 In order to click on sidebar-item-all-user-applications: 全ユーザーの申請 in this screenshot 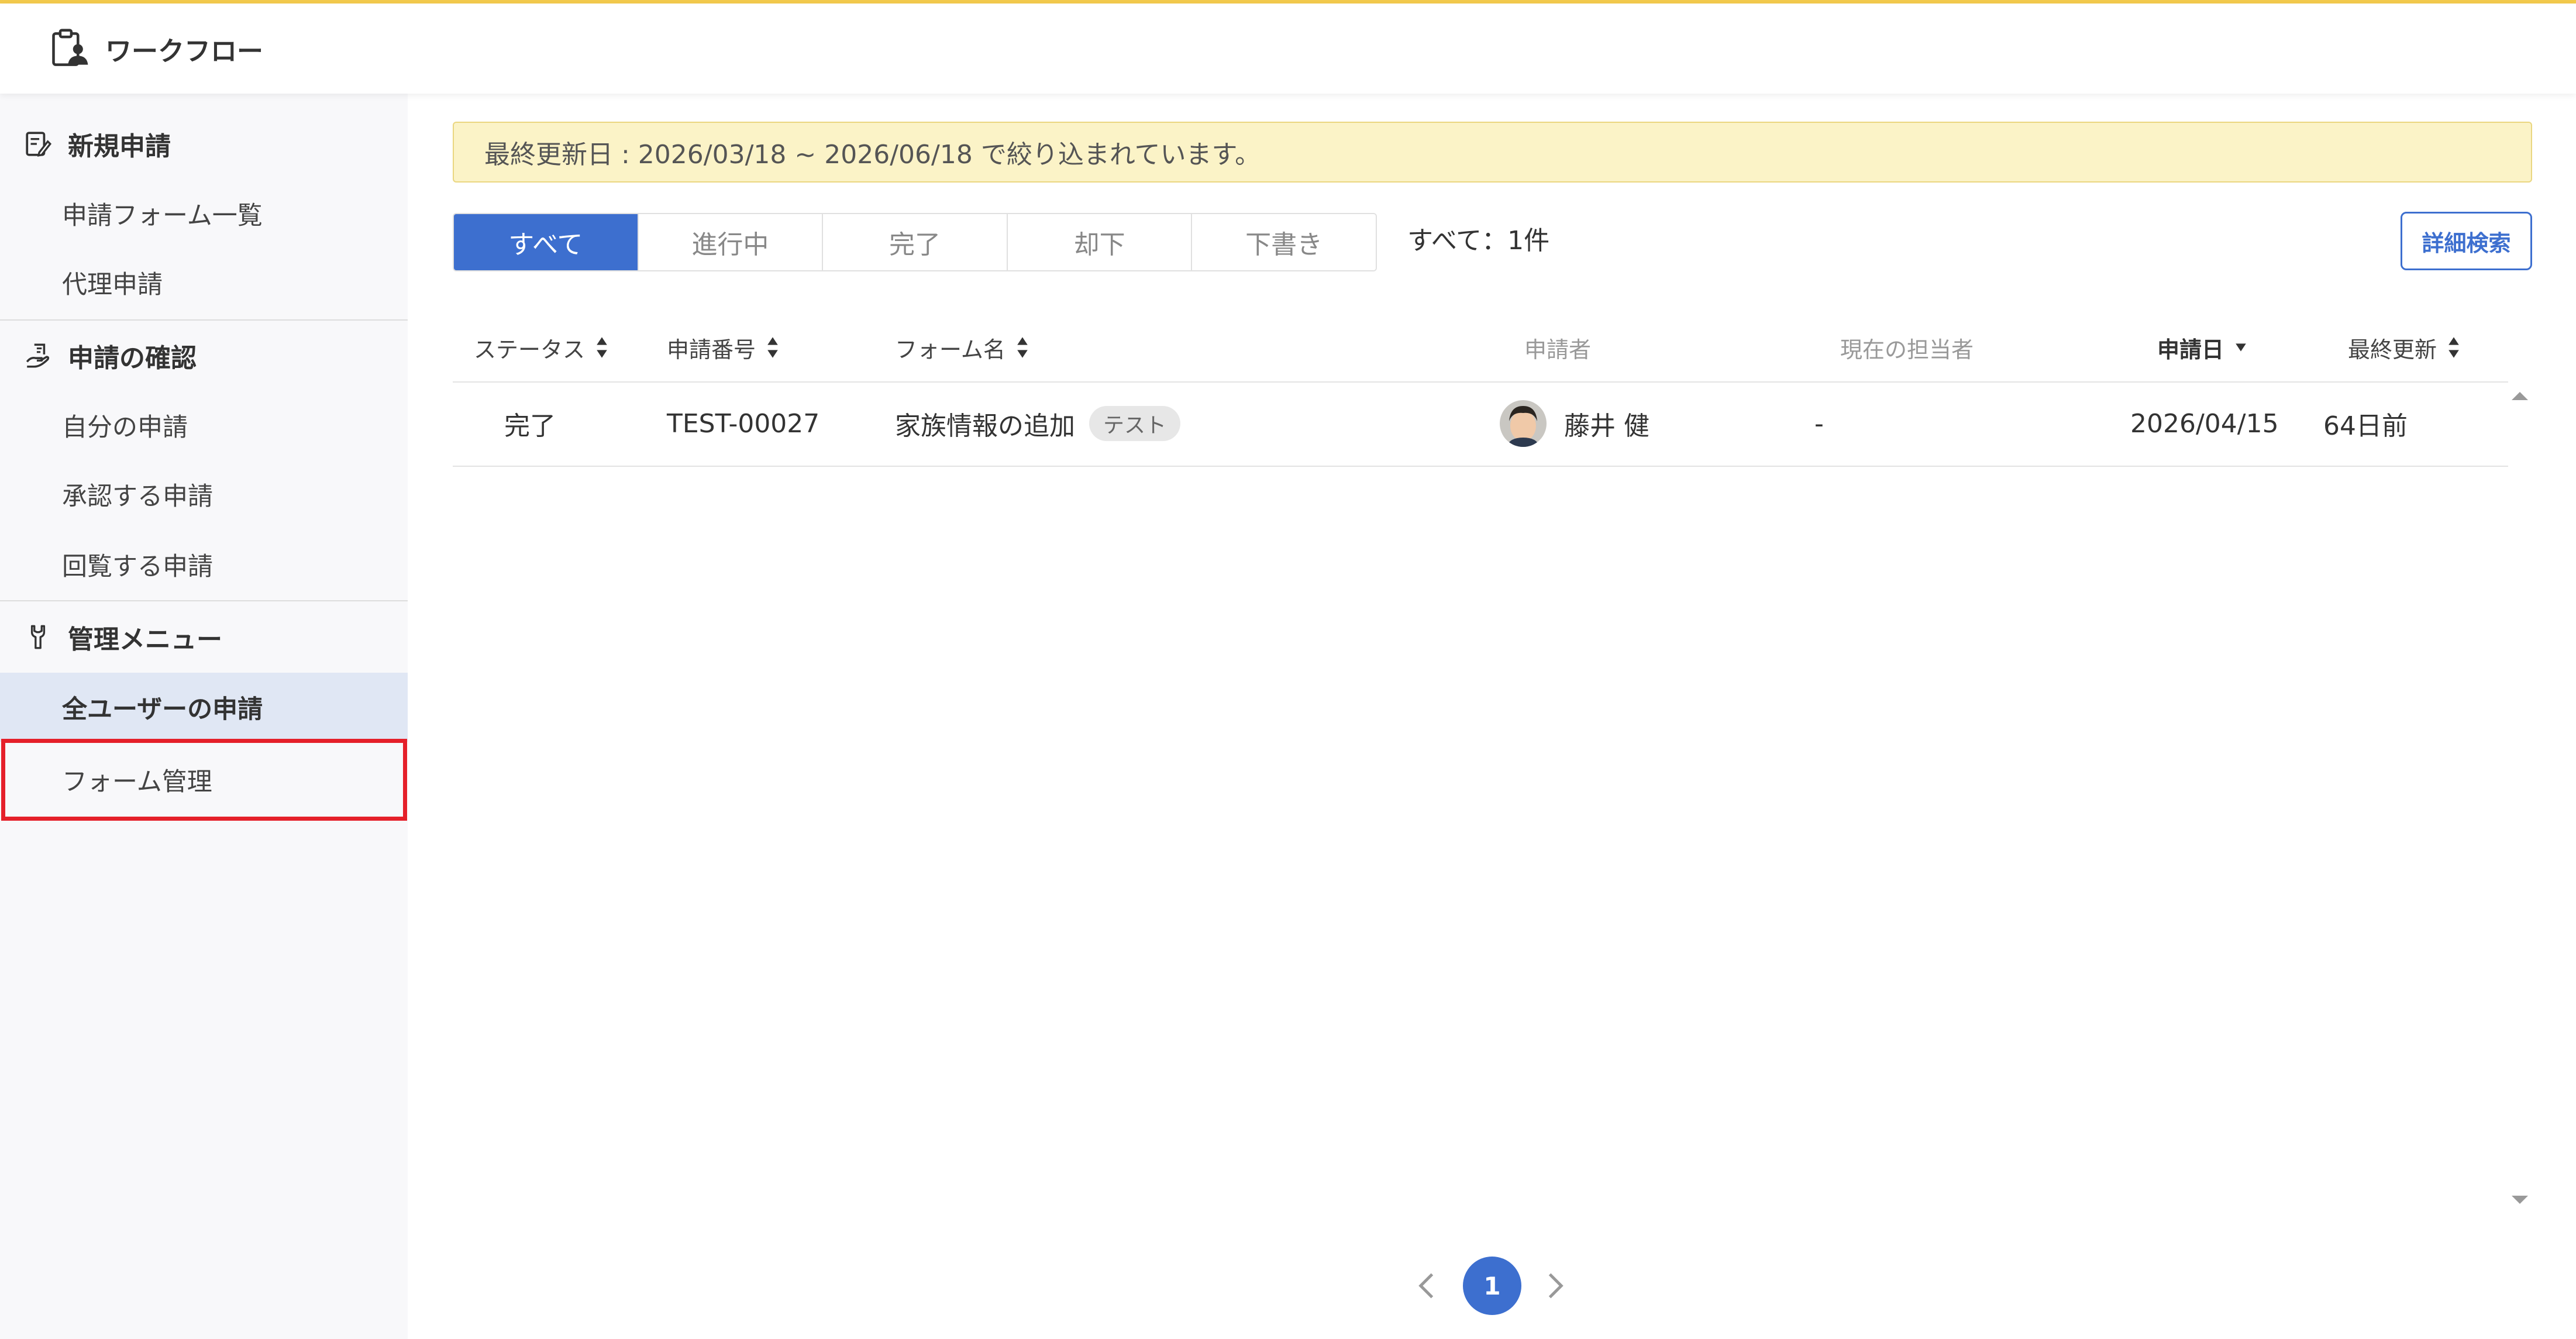, I will do `click(204, 707)`.